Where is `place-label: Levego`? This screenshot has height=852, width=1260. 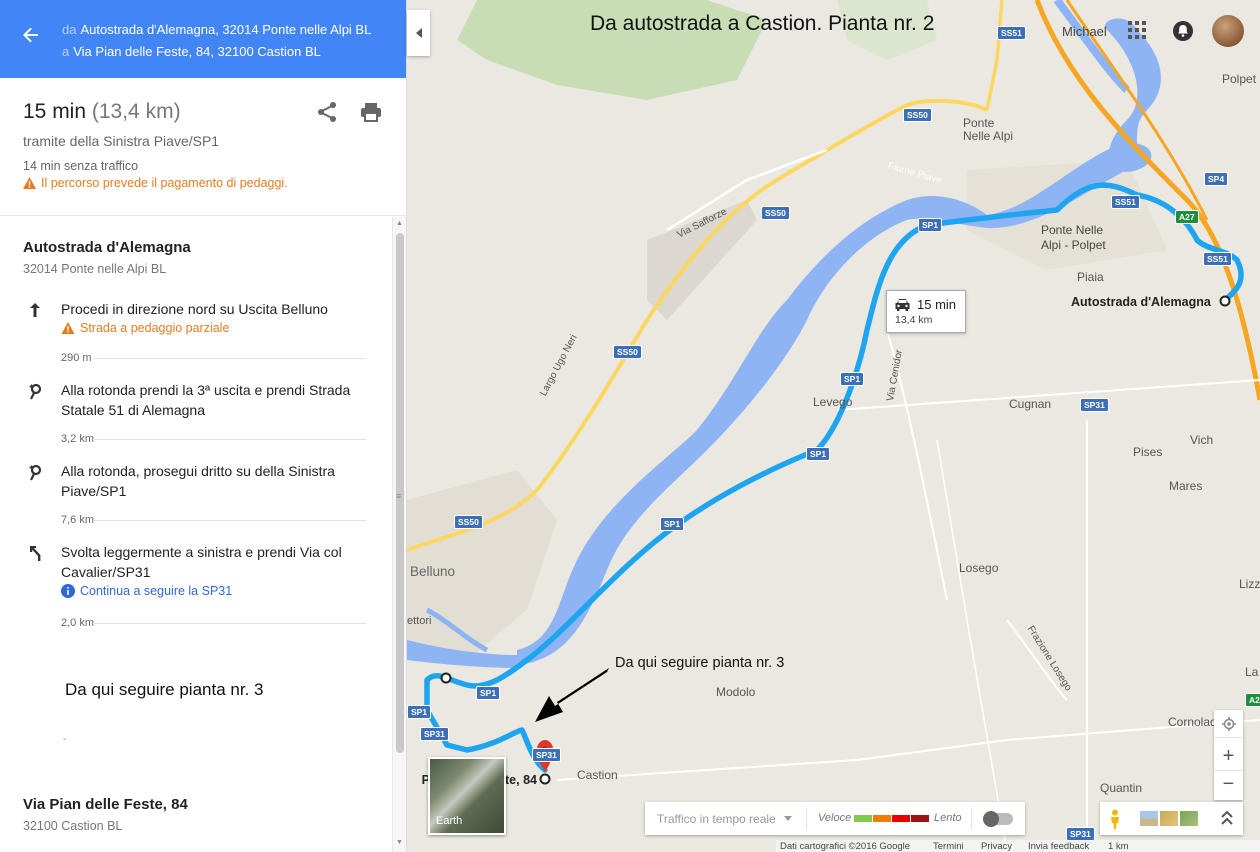 place-label: Levego is located at coordinates (833, 402).